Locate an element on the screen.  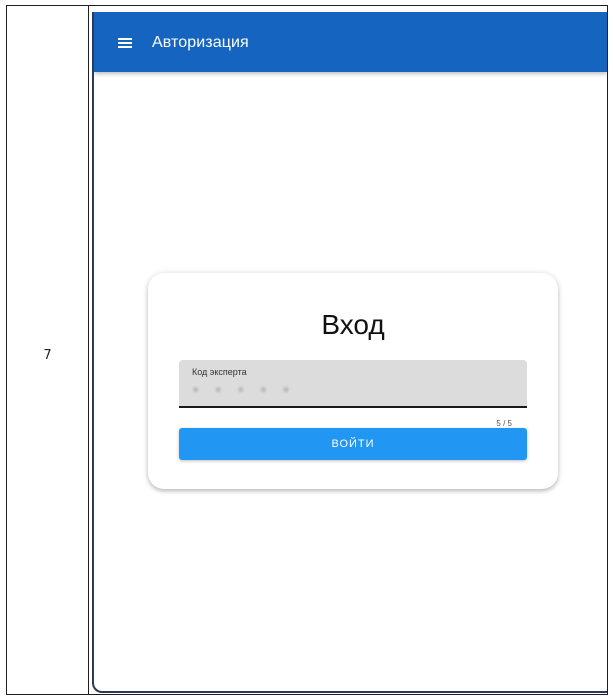
login-title: Вход is located at coordinates (353, 324).